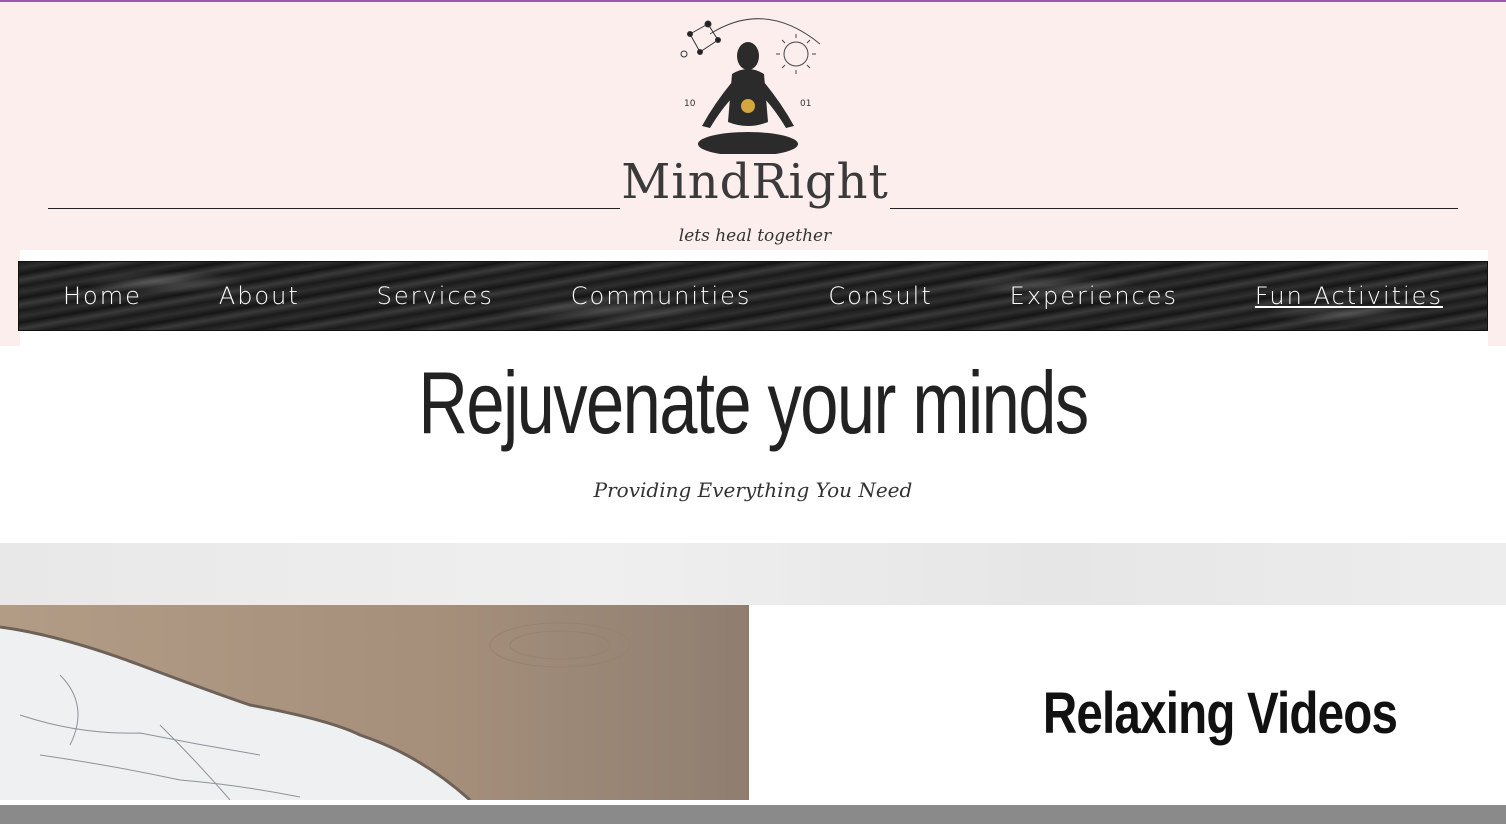 Image resolution: width=1506 pixels, height=824 pixels. Describe the element at coordinates (753, 814) in the screenshot. I see `bottom-bar` at that location.